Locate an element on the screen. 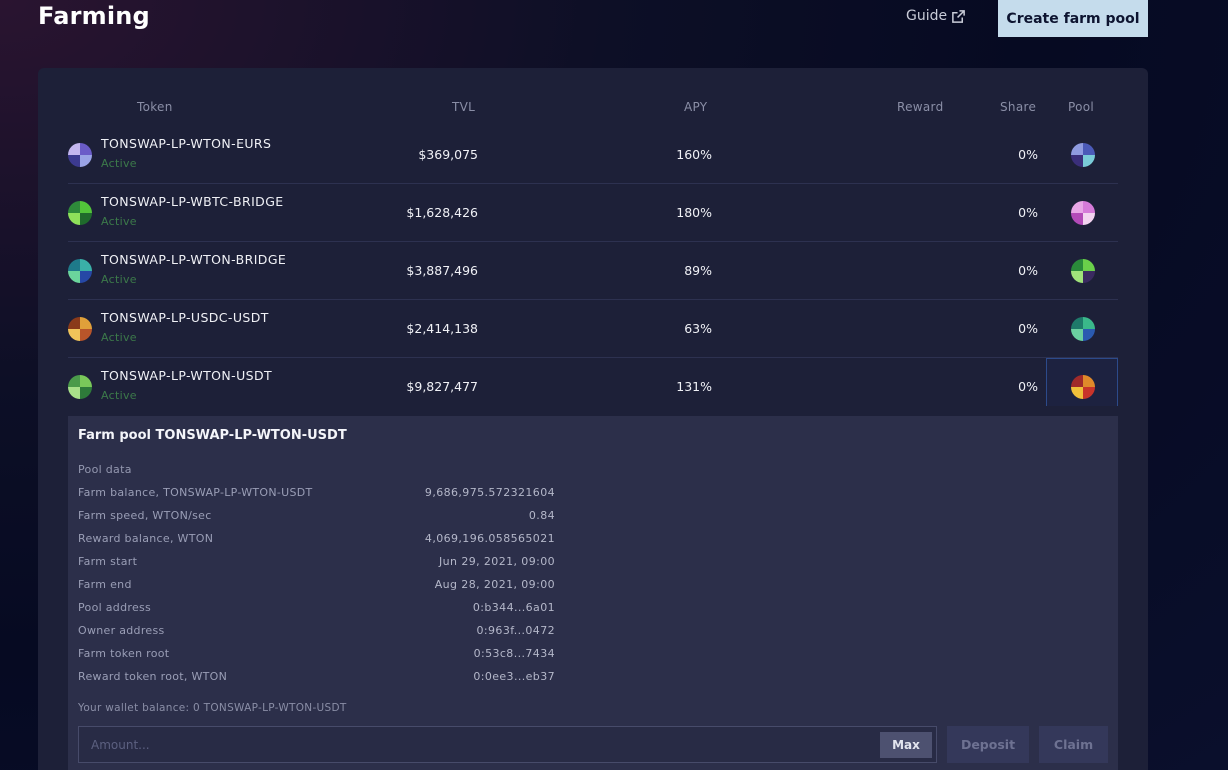 This screenshot has width=1228, height=770. guide-label: Guide is located at coordinates (927, 16).